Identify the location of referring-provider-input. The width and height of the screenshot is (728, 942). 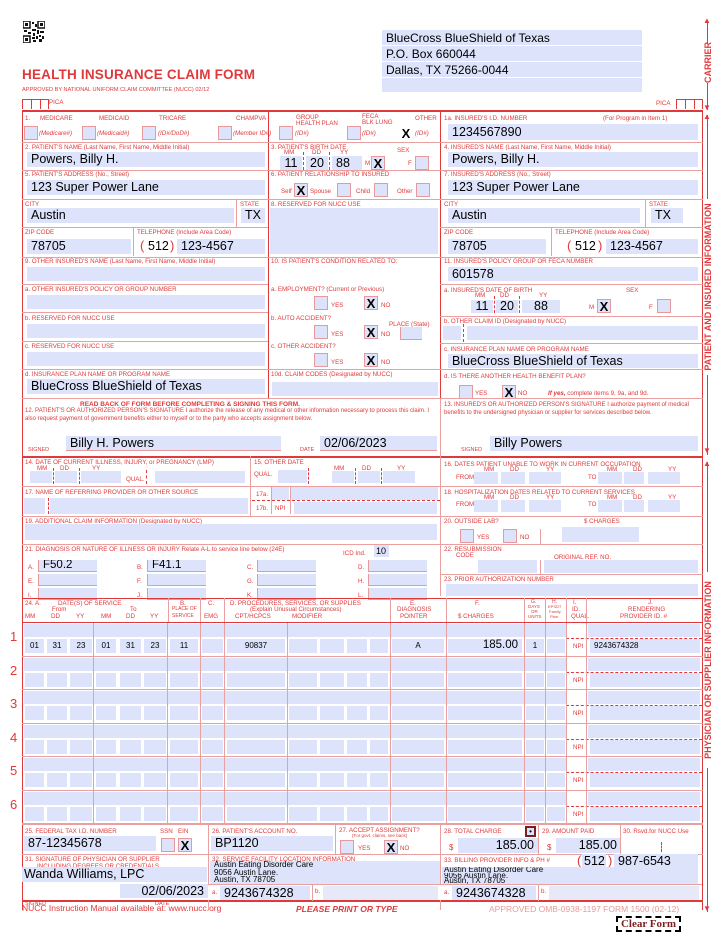
(149, 506).